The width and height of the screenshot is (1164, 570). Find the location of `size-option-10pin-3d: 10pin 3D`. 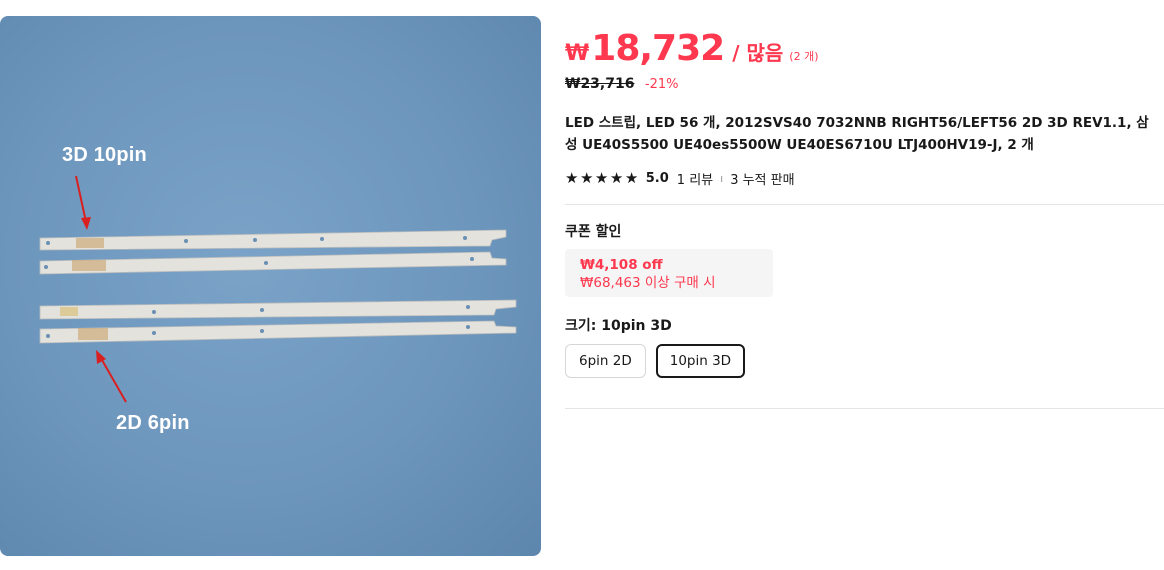

size-option-10pin-3d: 10pin 3D is located at coordinates (700, 361).